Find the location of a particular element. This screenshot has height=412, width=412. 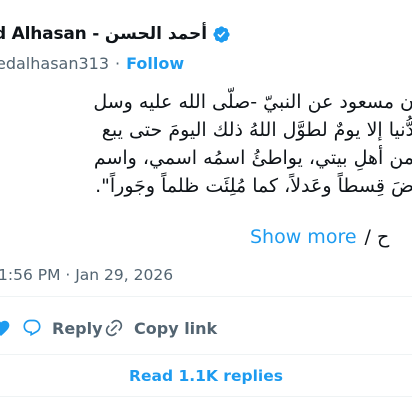

reply-button: Reply is located at coordinates (62, 328).